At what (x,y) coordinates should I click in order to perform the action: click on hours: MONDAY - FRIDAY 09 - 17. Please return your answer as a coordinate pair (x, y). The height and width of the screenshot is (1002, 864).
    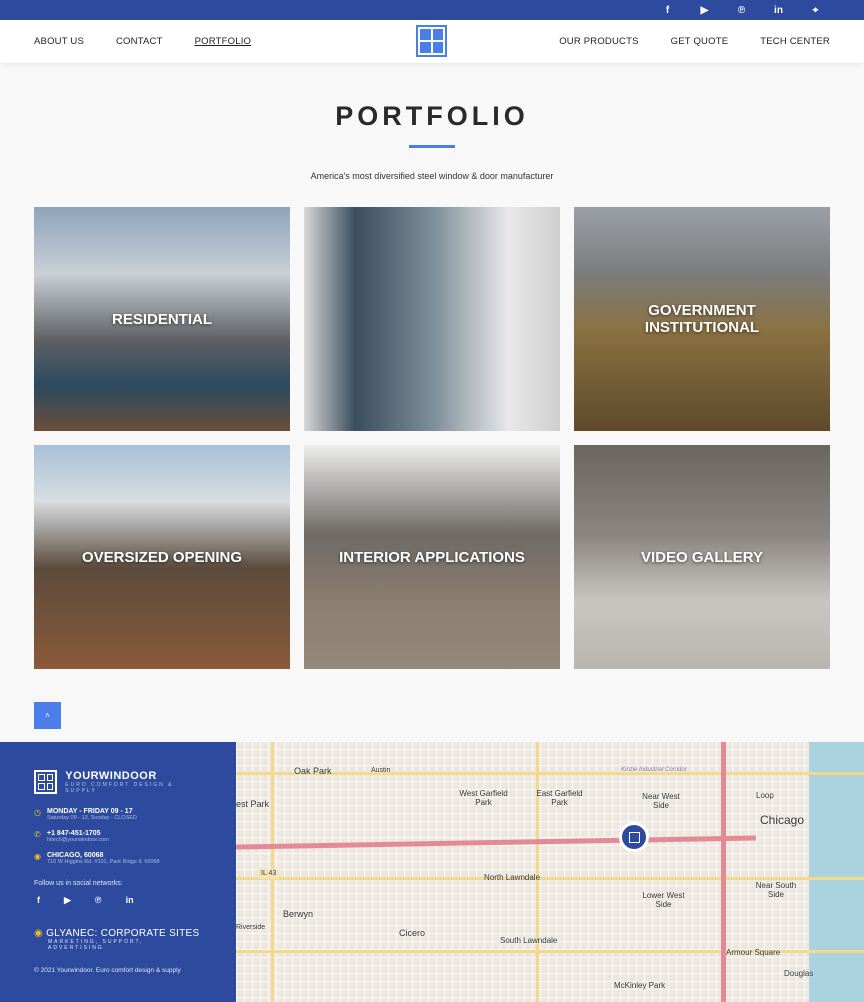
    Looking at the image, I should click on (90, 811).